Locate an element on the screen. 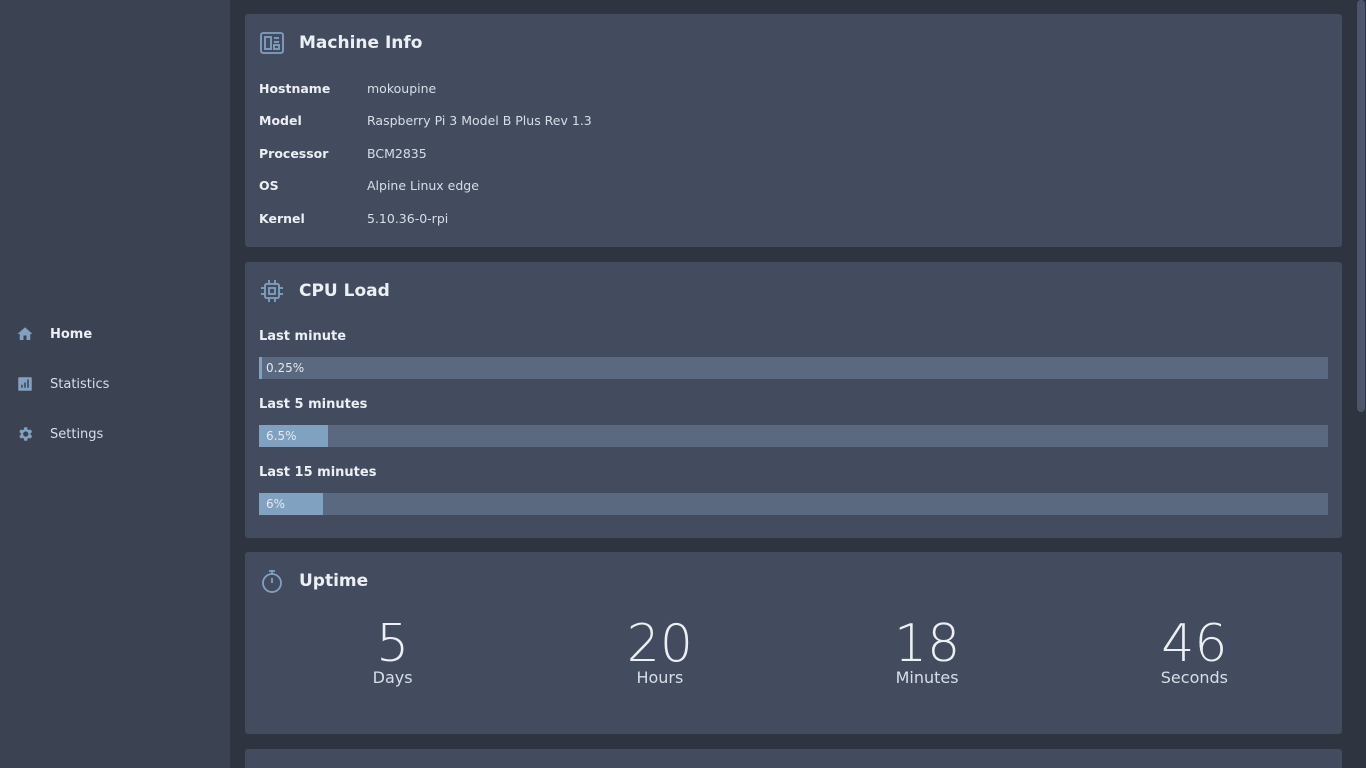  uptime-label: Seconds is located at coordinates (1194, 677).